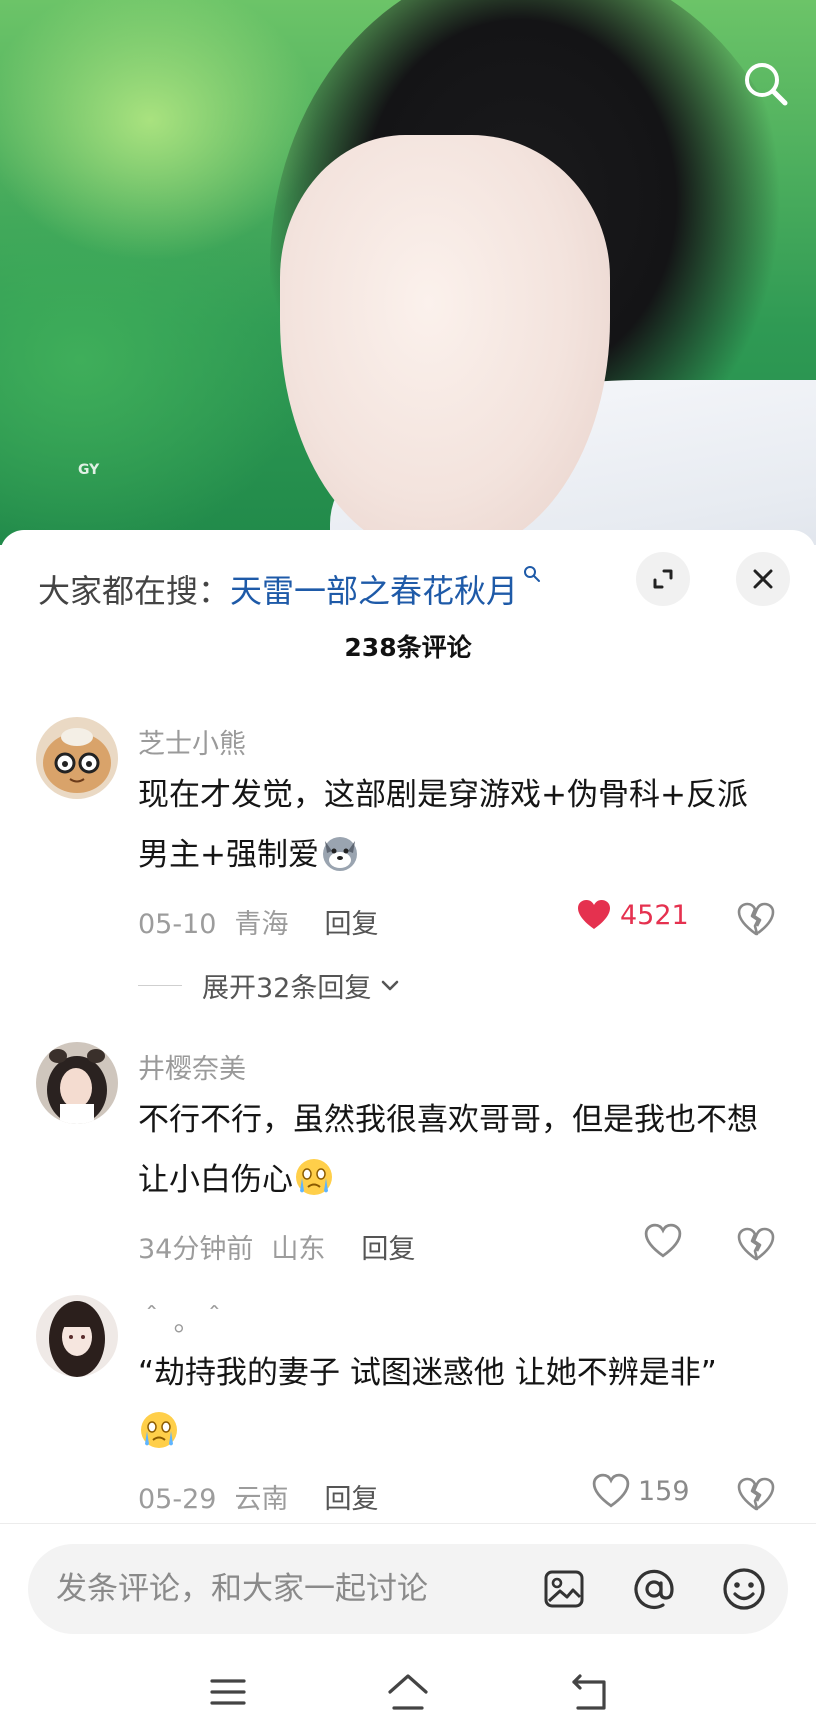  Describe the element at coordinates (408, 647) in the screenshot. I see `comment-count: 238条评论` at that location.